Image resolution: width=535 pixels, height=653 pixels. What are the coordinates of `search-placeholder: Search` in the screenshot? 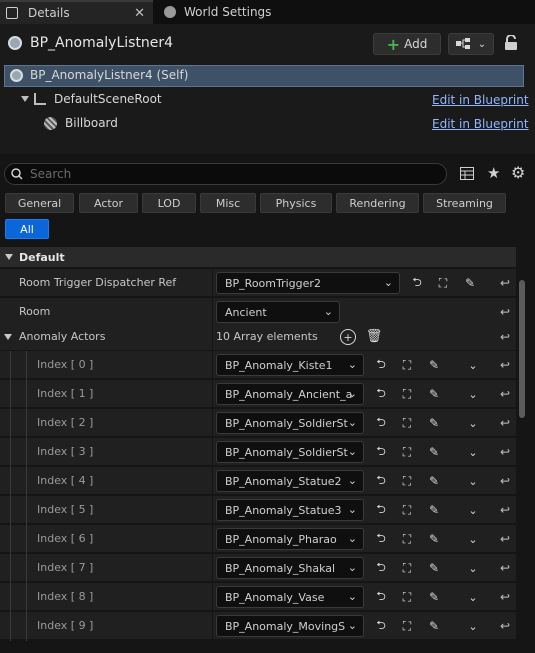 It's located at (51, 174).